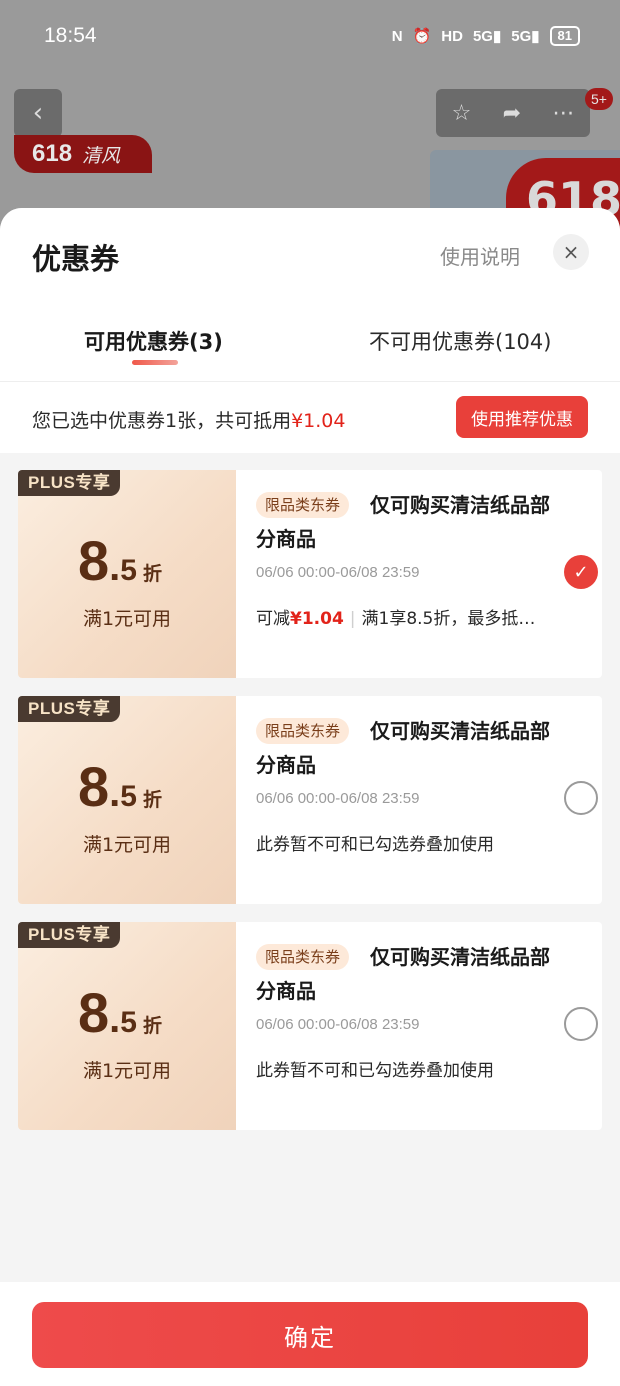  I want to click on hd-icon: HD, so click(452, 36).